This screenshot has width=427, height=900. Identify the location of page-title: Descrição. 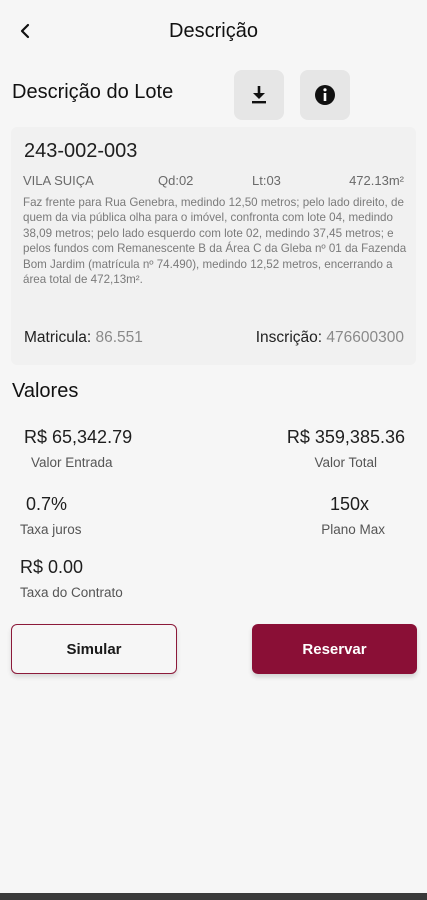
(213, 30).